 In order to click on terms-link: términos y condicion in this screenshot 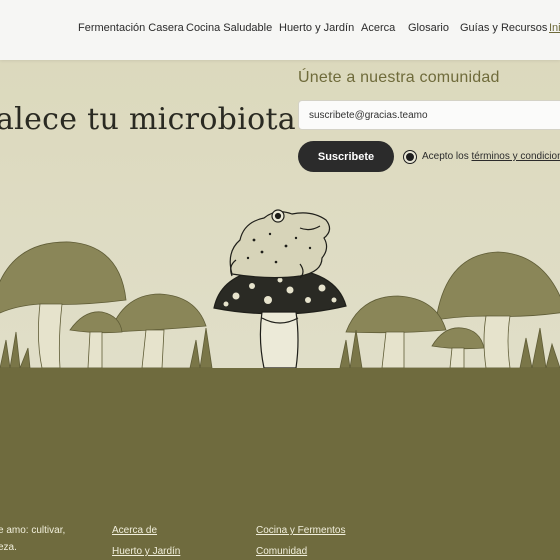, I will do `click(515, 156)`.